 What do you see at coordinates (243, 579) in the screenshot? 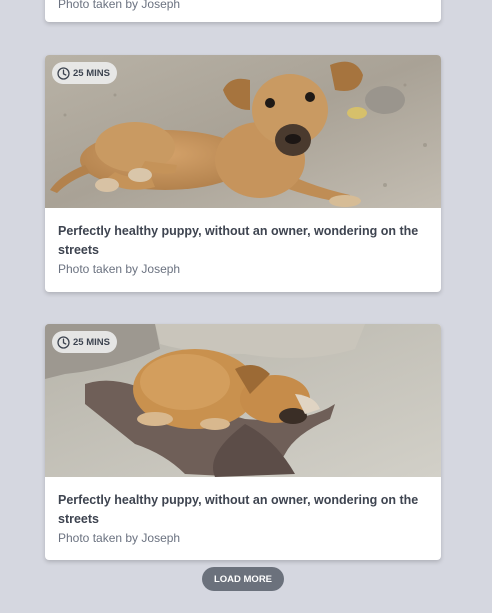
I see `load-more-button: LOAD MORE` at bounding box center [243, 579].